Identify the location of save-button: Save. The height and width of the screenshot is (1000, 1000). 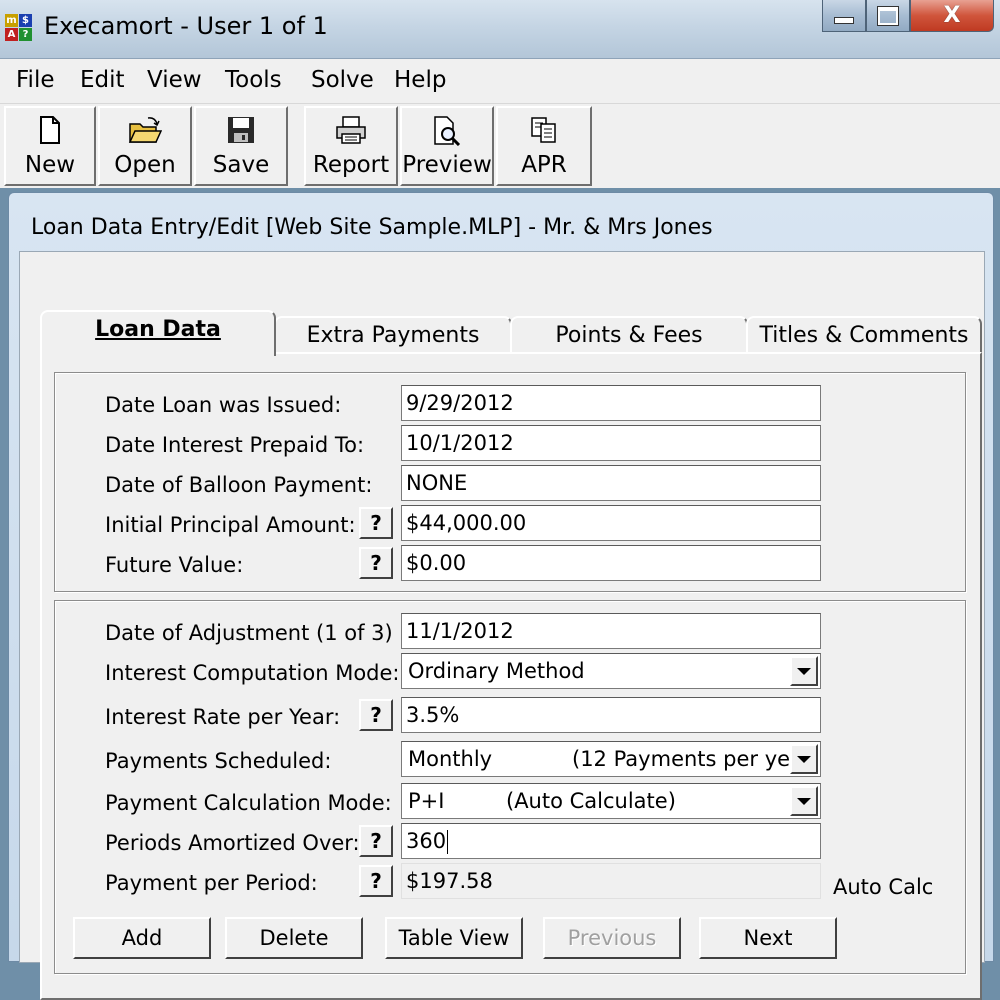
(241, 146).